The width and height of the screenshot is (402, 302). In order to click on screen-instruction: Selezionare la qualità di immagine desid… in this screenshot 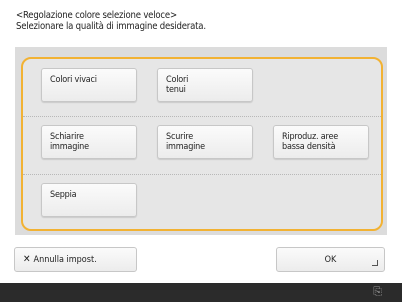, I will do `click(111, 26)`.